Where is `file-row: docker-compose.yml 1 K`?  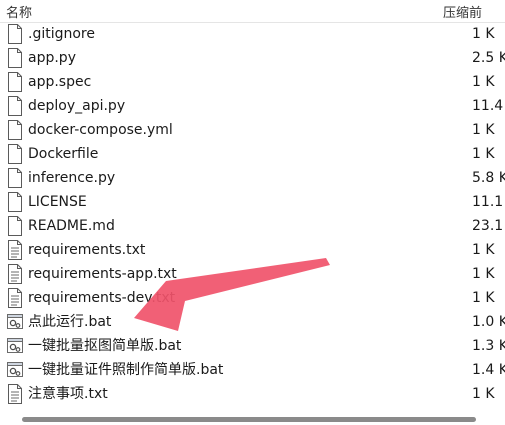 file-row: docker-compose.yml 1 K is located at coordinates (252, 130).